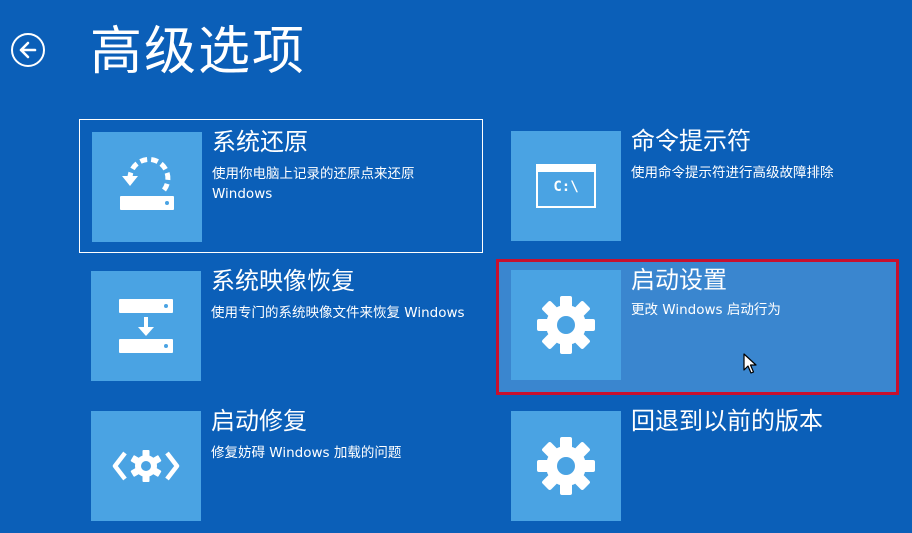  Describe the element at coordinates (338, 313) in the screenshot. I see `tile-description: 使用专门的系统映像文件来恢复 Windows` at that location.